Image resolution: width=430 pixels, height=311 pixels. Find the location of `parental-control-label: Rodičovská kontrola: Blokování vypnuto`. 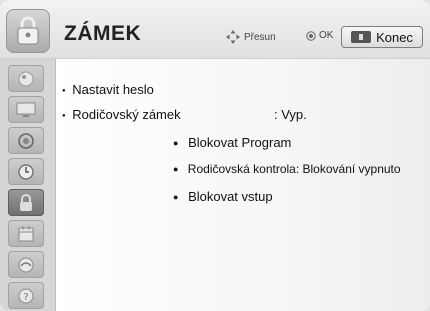

parental-control-label: Rodičovská kontrola: Blokování vypnuto is located at coordinates (294, 169).